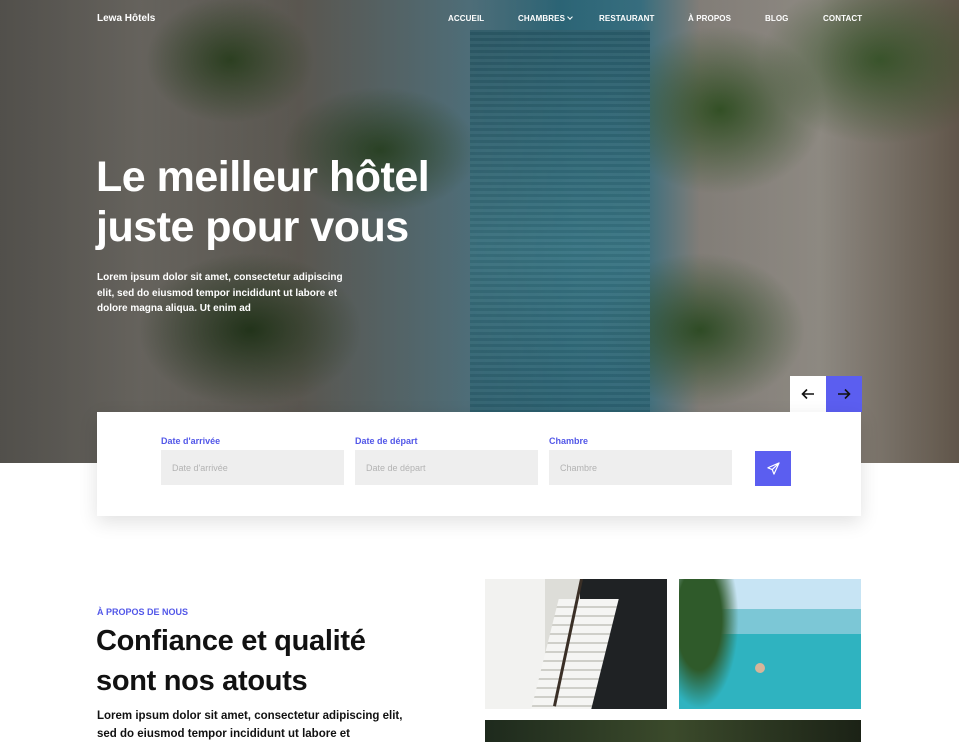 The height and width of the screenshot is (742, 959). I want to click on room-input, so click(640, 467).